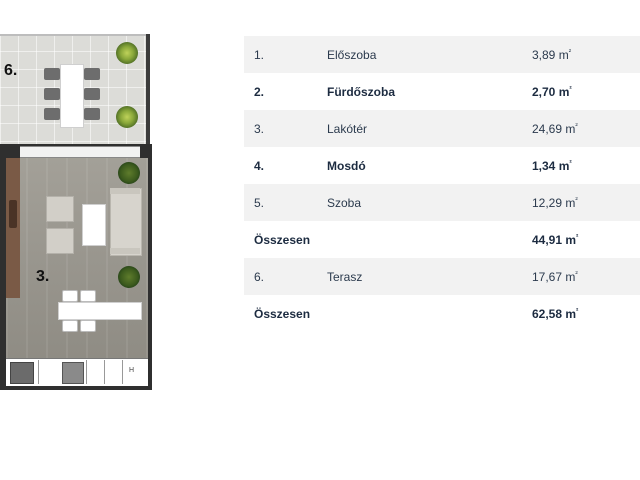  What do you see at coordinates (552, 166) in the screenshot?
I see `room-area: 1,34 m²` at bounding box center [552, 166].